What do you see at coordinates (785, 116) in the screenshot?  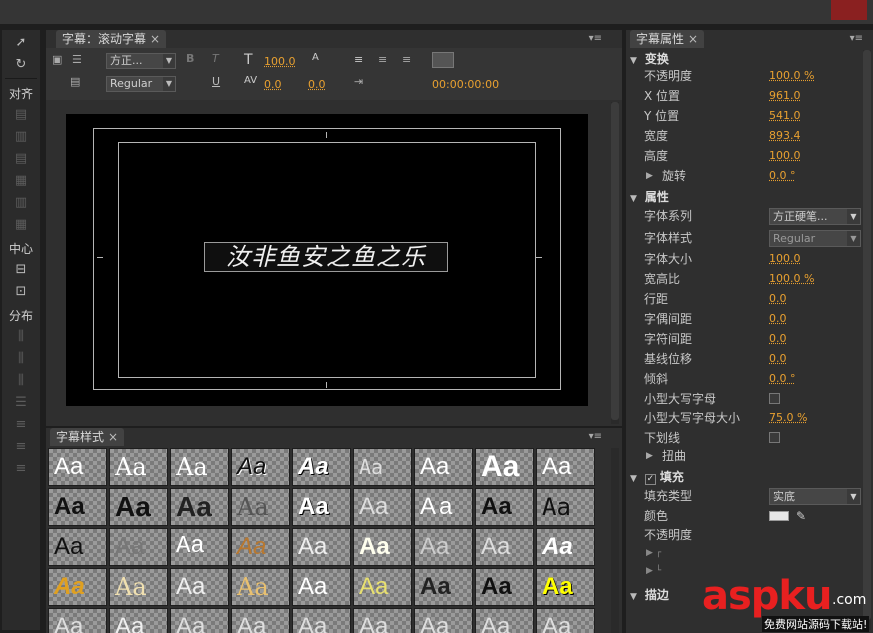 I see `prop-value: 541.0` at bounding box center [785, 116].